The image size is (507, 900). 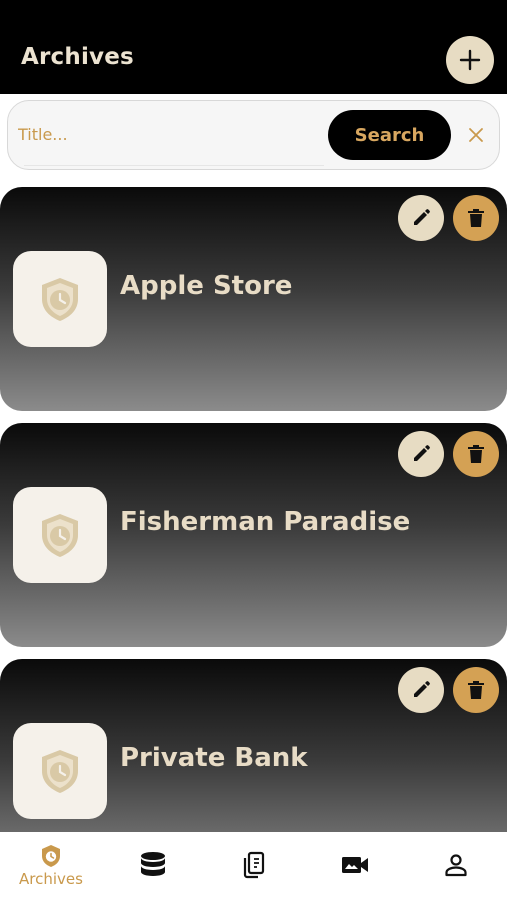 What do you see at coordinates (214, 758) in the screenshot?
I see `archive-title: Private Bank` at bounding box center [214, 758].